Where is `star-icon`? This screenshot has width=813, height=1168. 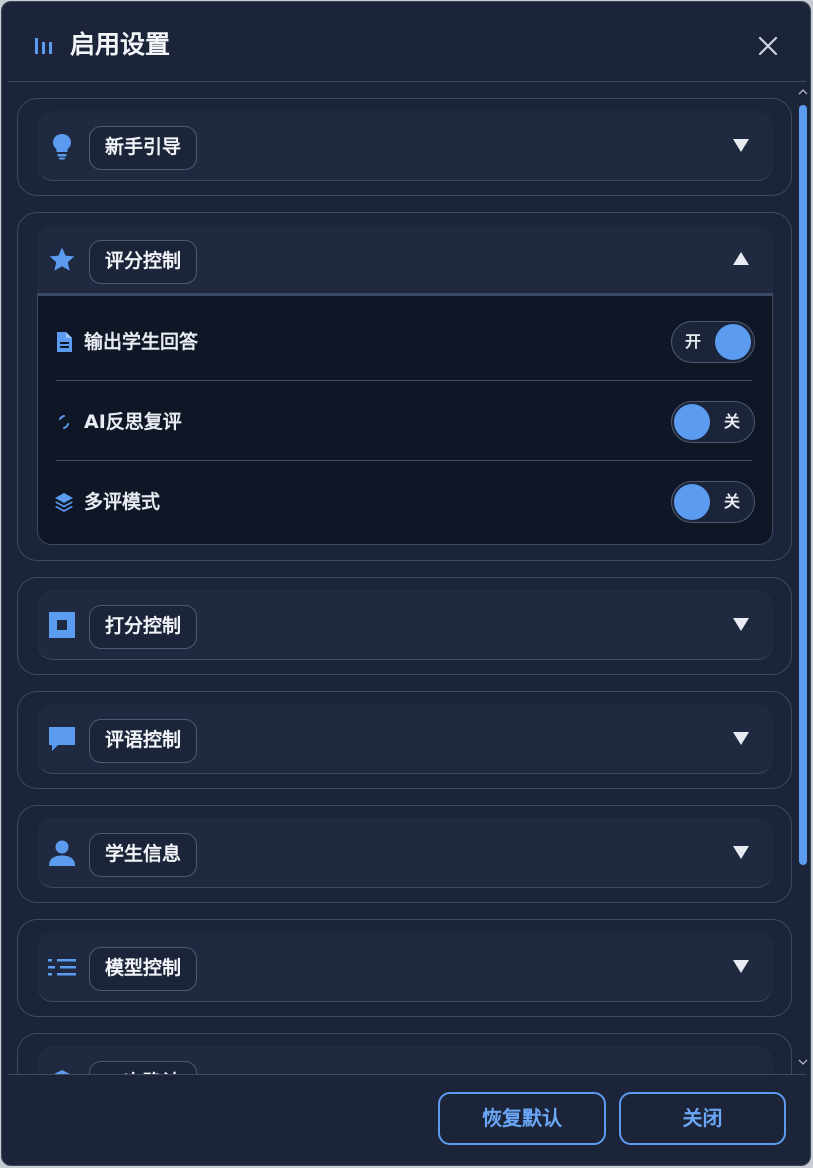 star-icon is located at coordinates (62, 259).